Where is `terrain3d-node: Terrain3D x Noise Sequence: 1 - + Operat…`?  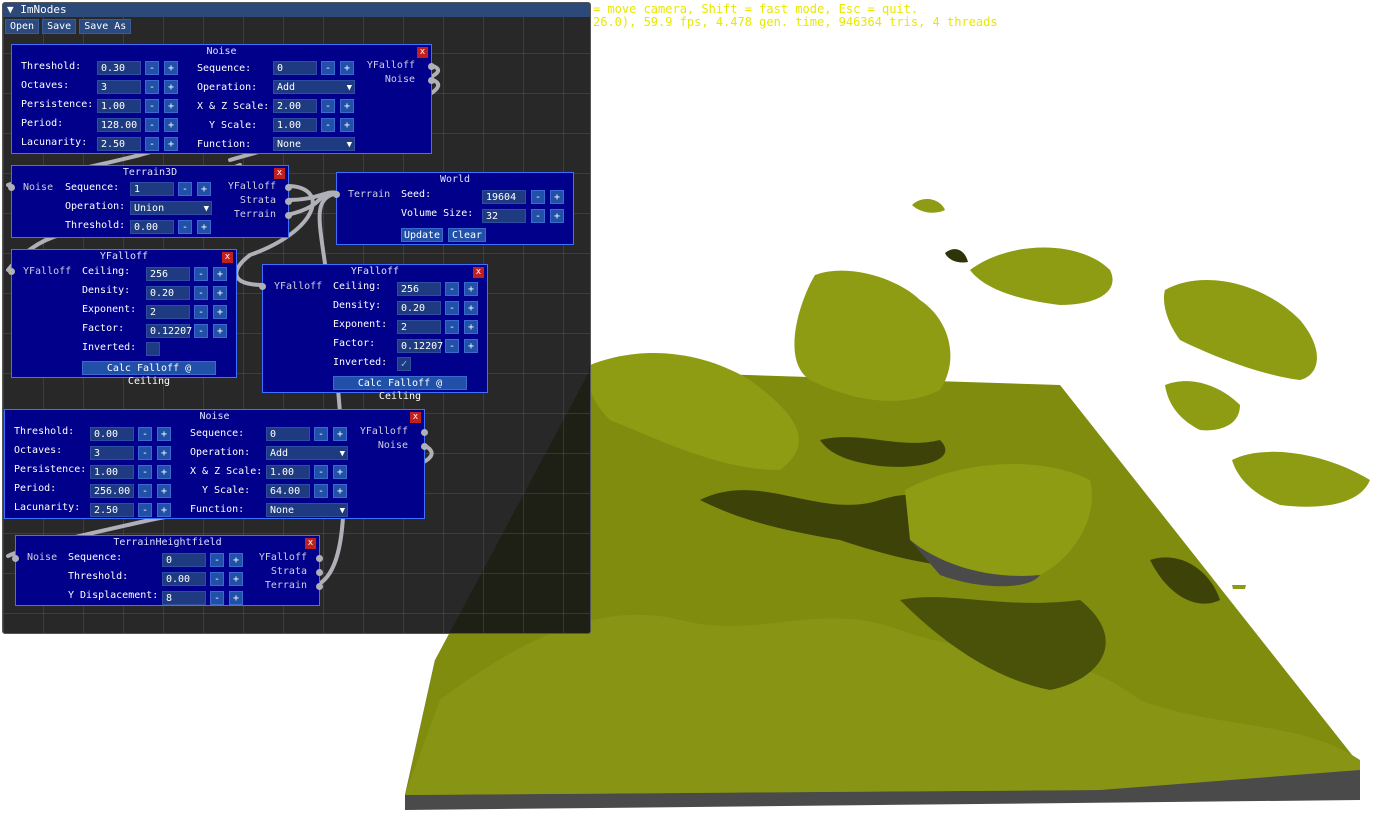
terrain3d-node: Terrain3D x Noise Sequence: 1 - + Operat… is located at coordinates (150, 201).